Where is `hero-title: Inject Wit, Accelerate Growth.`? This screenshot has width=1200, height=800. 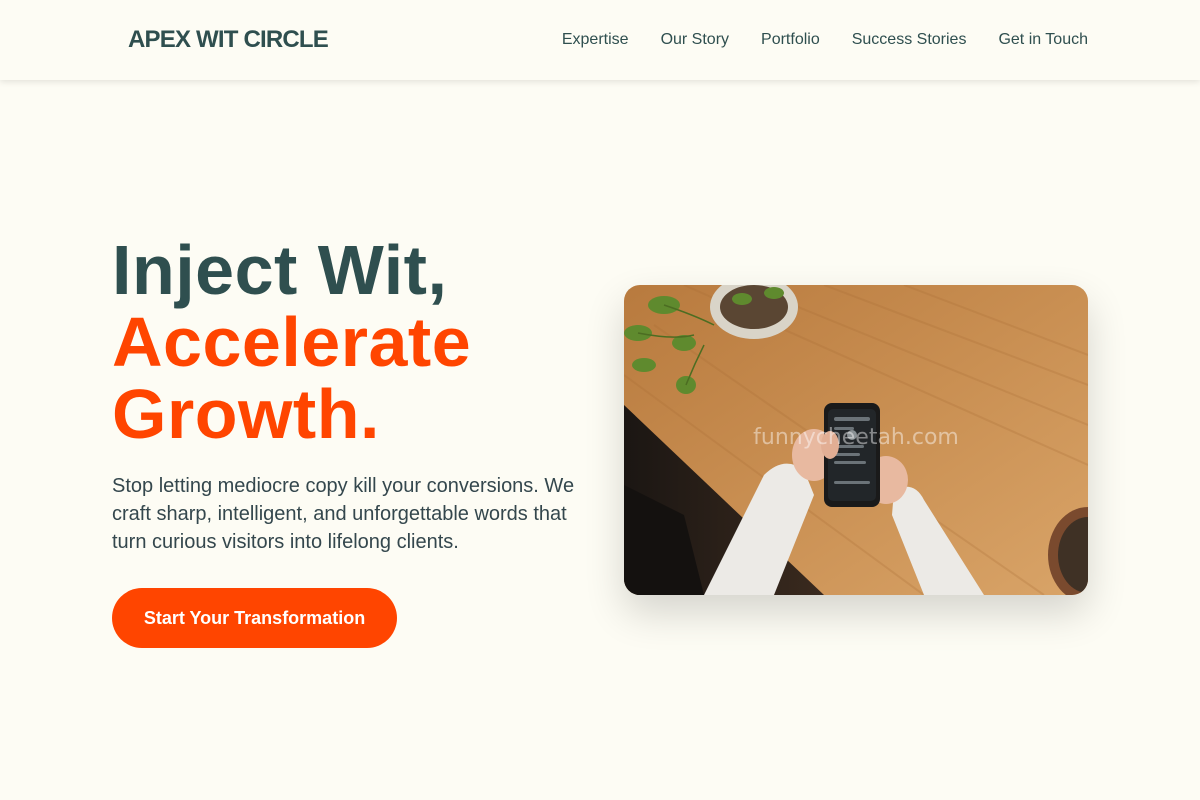 hero-title: Inject Wit, Accelerate Growth. is located at coordinates (291, 342).